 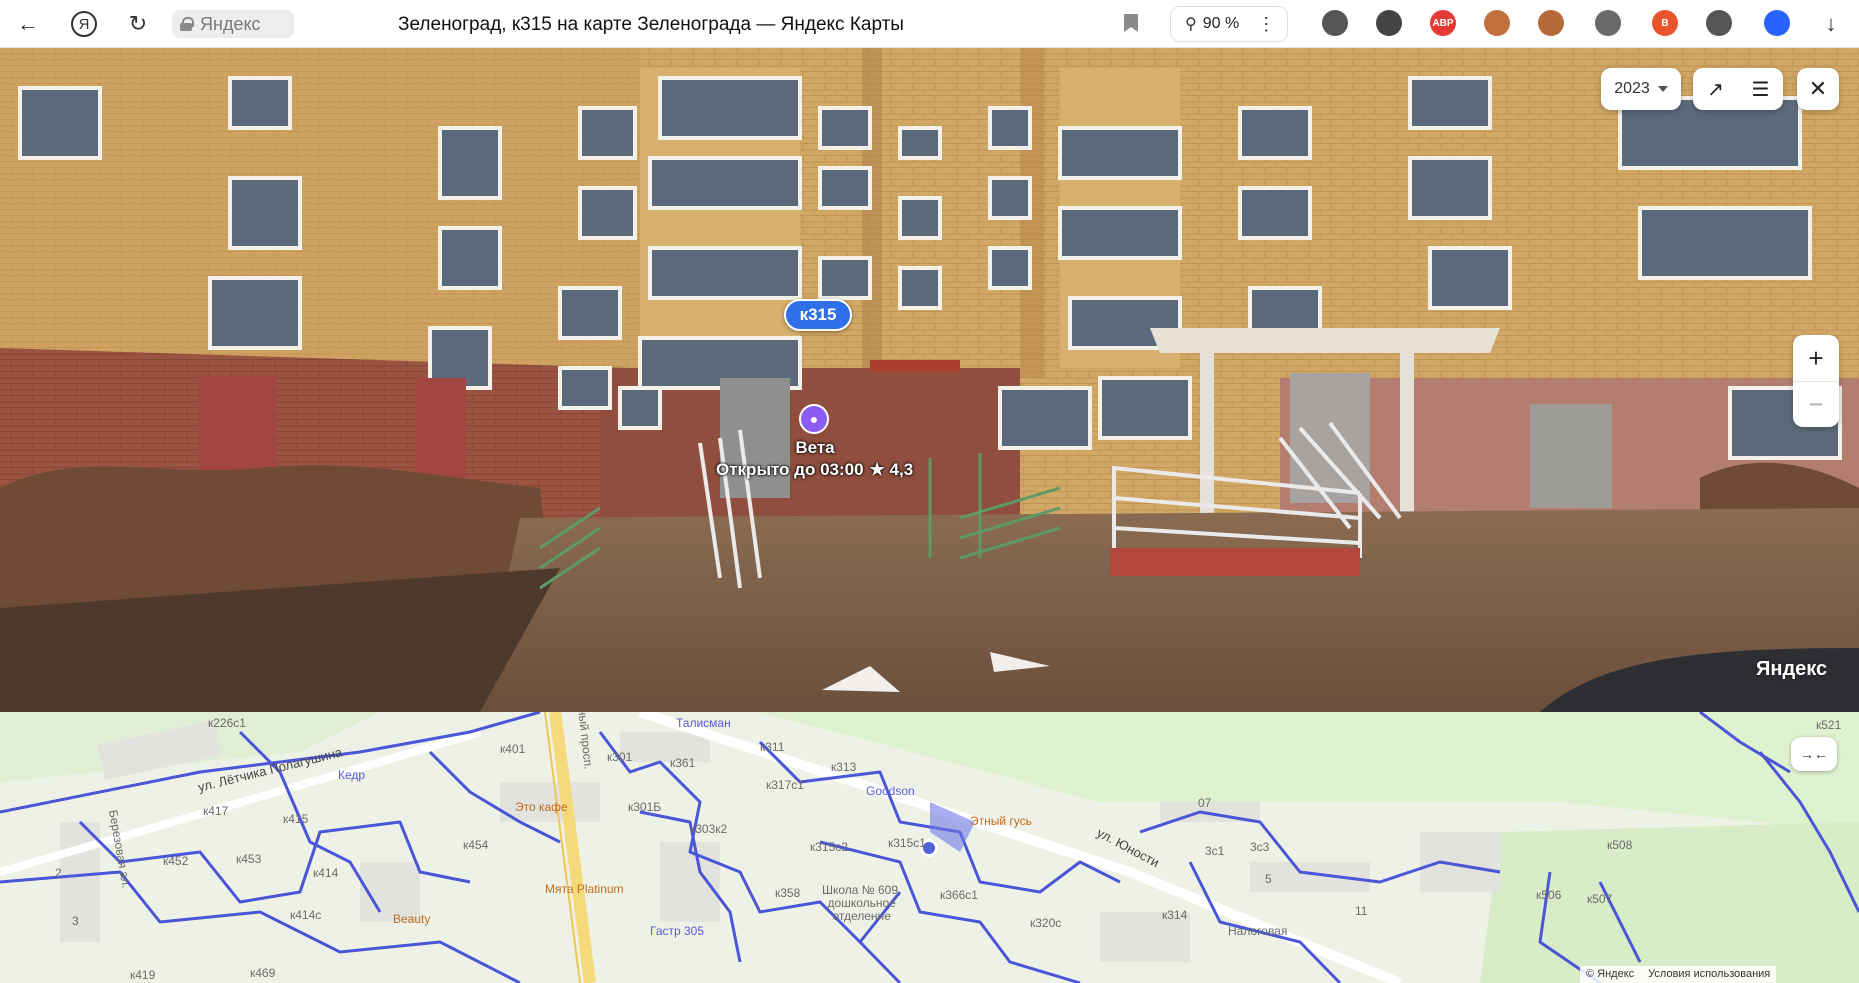 What do you see at coordinates (1229, 24) in the screenshot?
I see `zoom-indicator: ⚲ 90 % ⋮` at bounding box center [1229, 24].